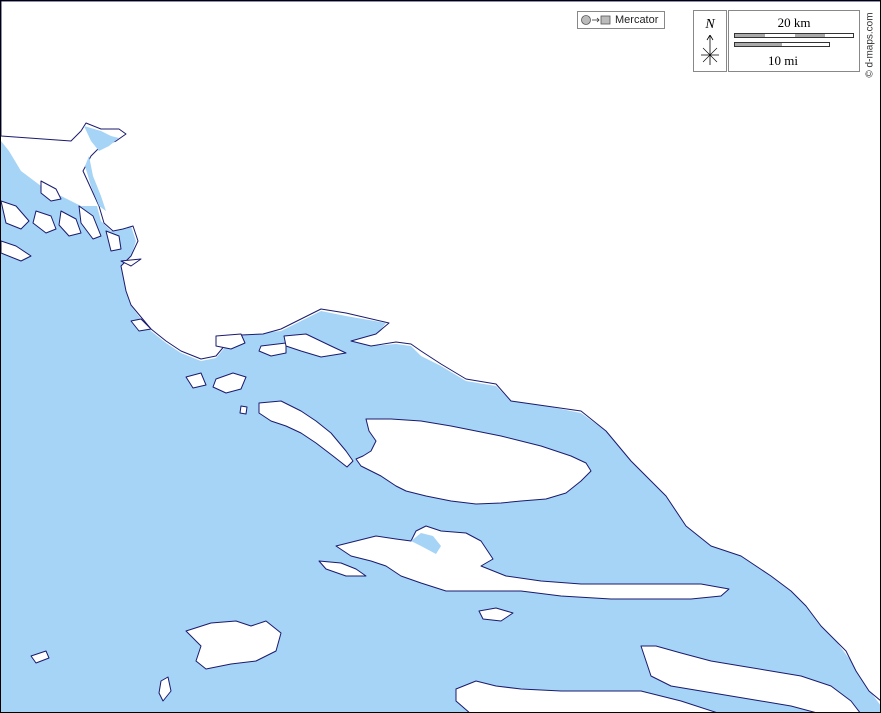 The height and width of the screenshot is (713, 881). I want to click on scale-bar-mi, so click(782, 44).